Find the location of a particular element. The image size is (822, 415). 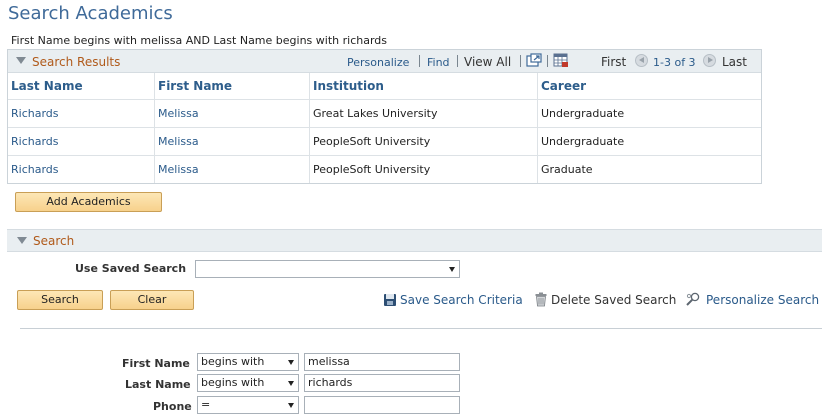

spreadsheet-download-icon is located at coordinates (561, 60).